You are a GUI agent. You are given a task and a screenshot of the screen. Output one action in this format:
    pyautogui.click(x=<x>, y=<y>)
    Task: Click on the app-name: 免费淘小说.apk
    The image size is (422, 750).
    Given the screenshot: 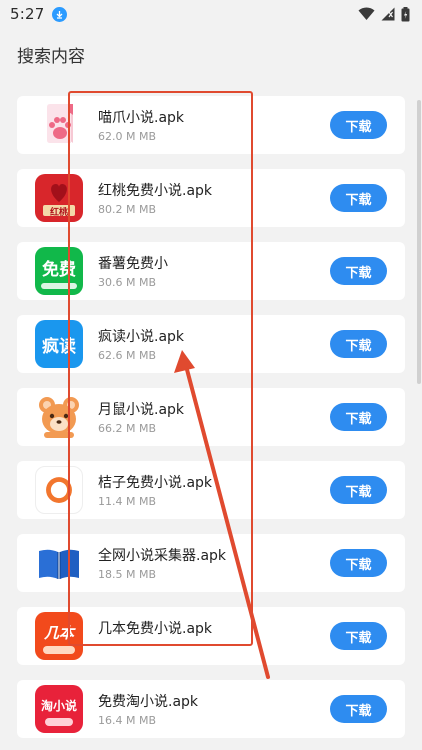 What is the action you would take?
    pyautogui.click(x=148, y=702)
    